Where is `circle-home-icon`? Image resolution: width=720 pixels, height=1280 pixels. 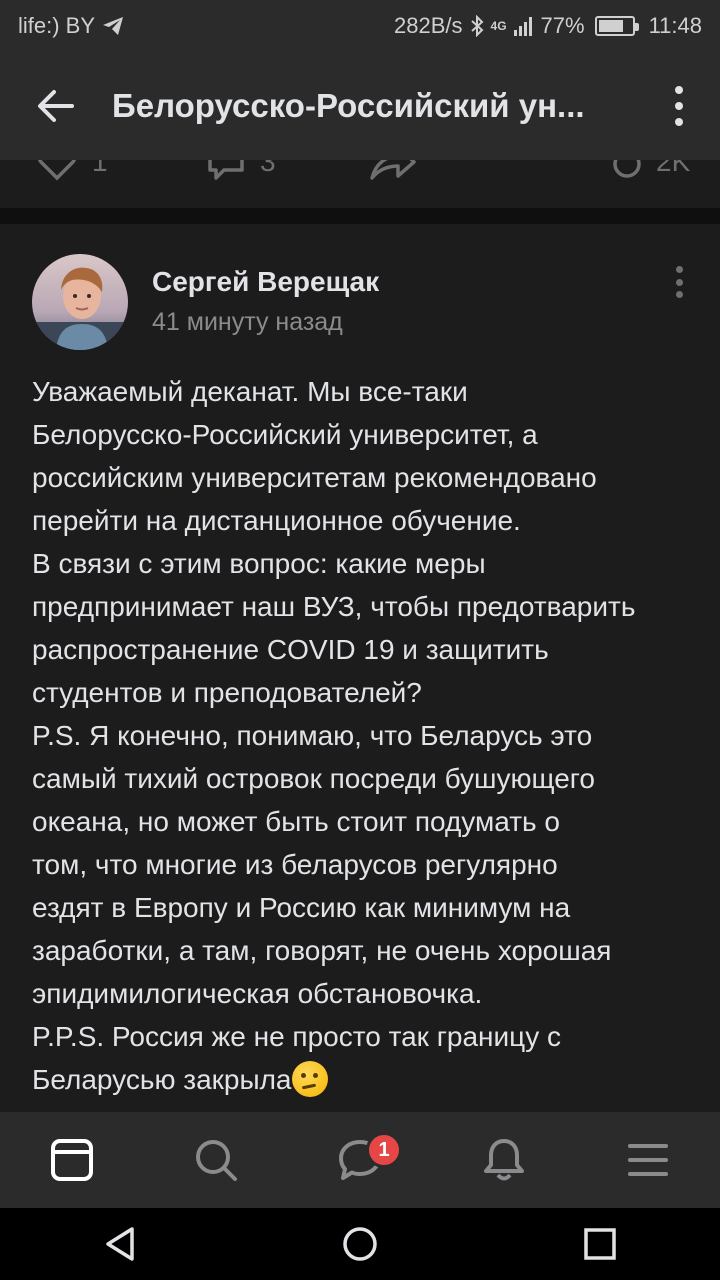
circle-home-icon is located at coordinates (360, 1244).